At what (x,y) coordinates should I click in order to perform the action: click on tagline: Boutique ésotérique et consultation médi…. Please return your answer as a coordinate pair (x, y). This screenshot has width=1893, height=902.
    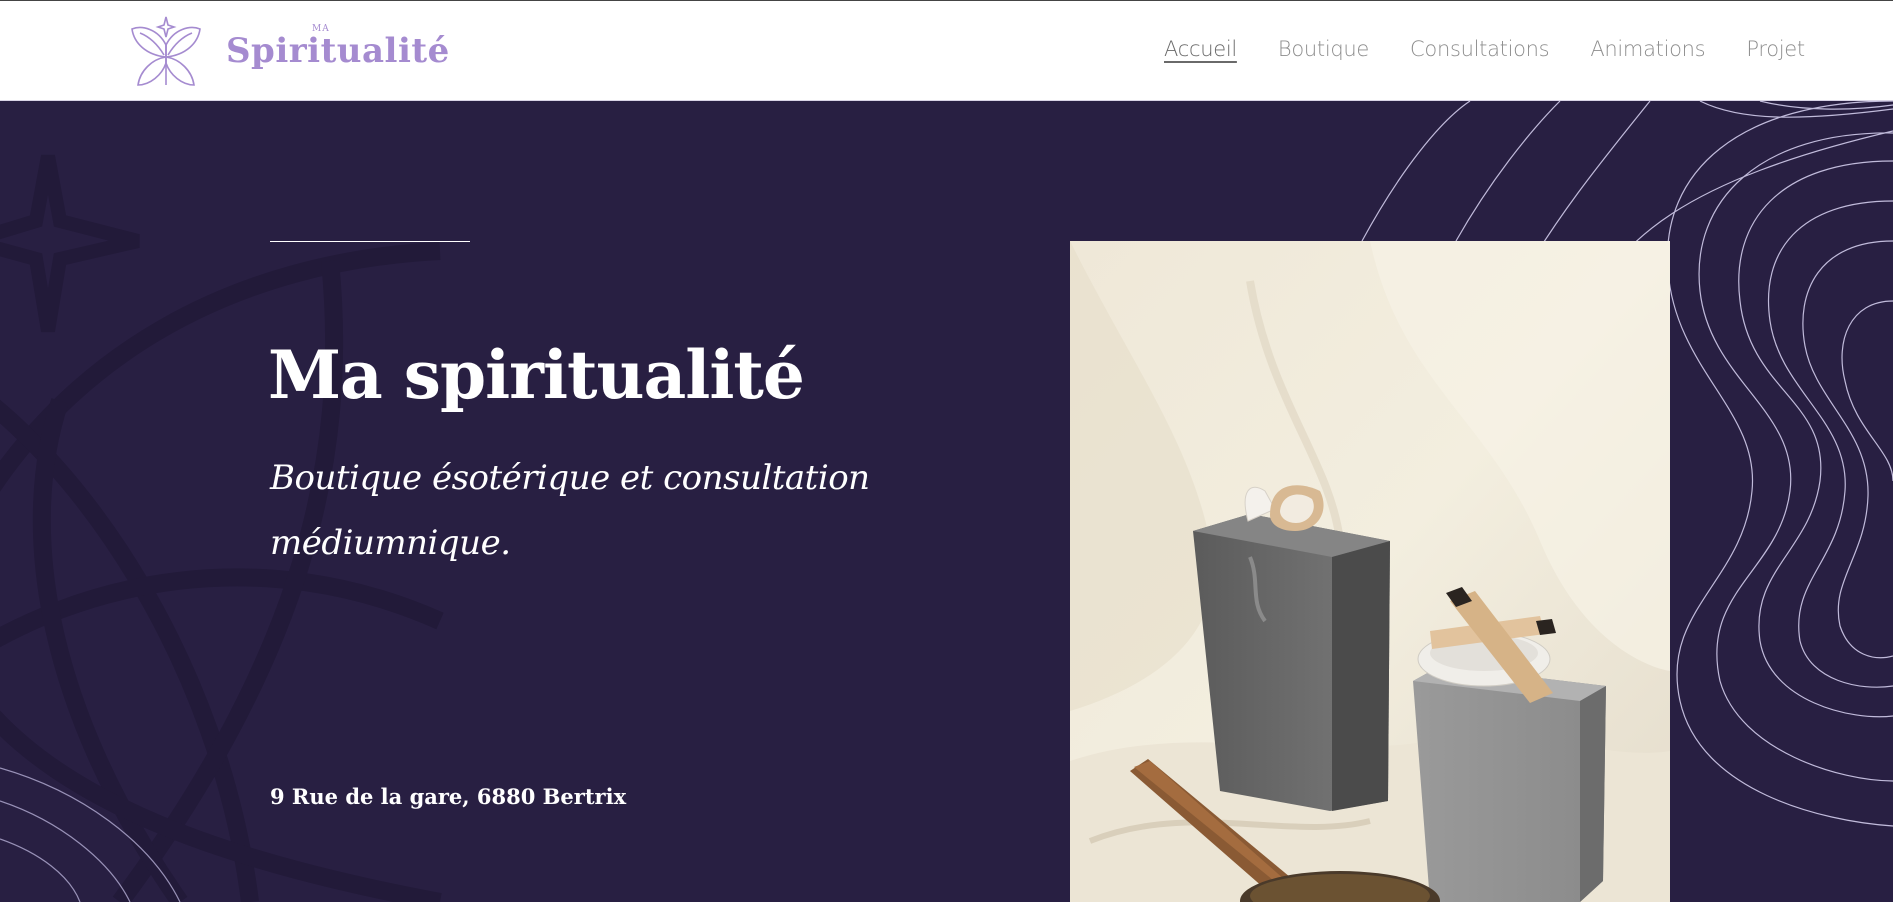
    Looking at the image, I should click on (570, 510).